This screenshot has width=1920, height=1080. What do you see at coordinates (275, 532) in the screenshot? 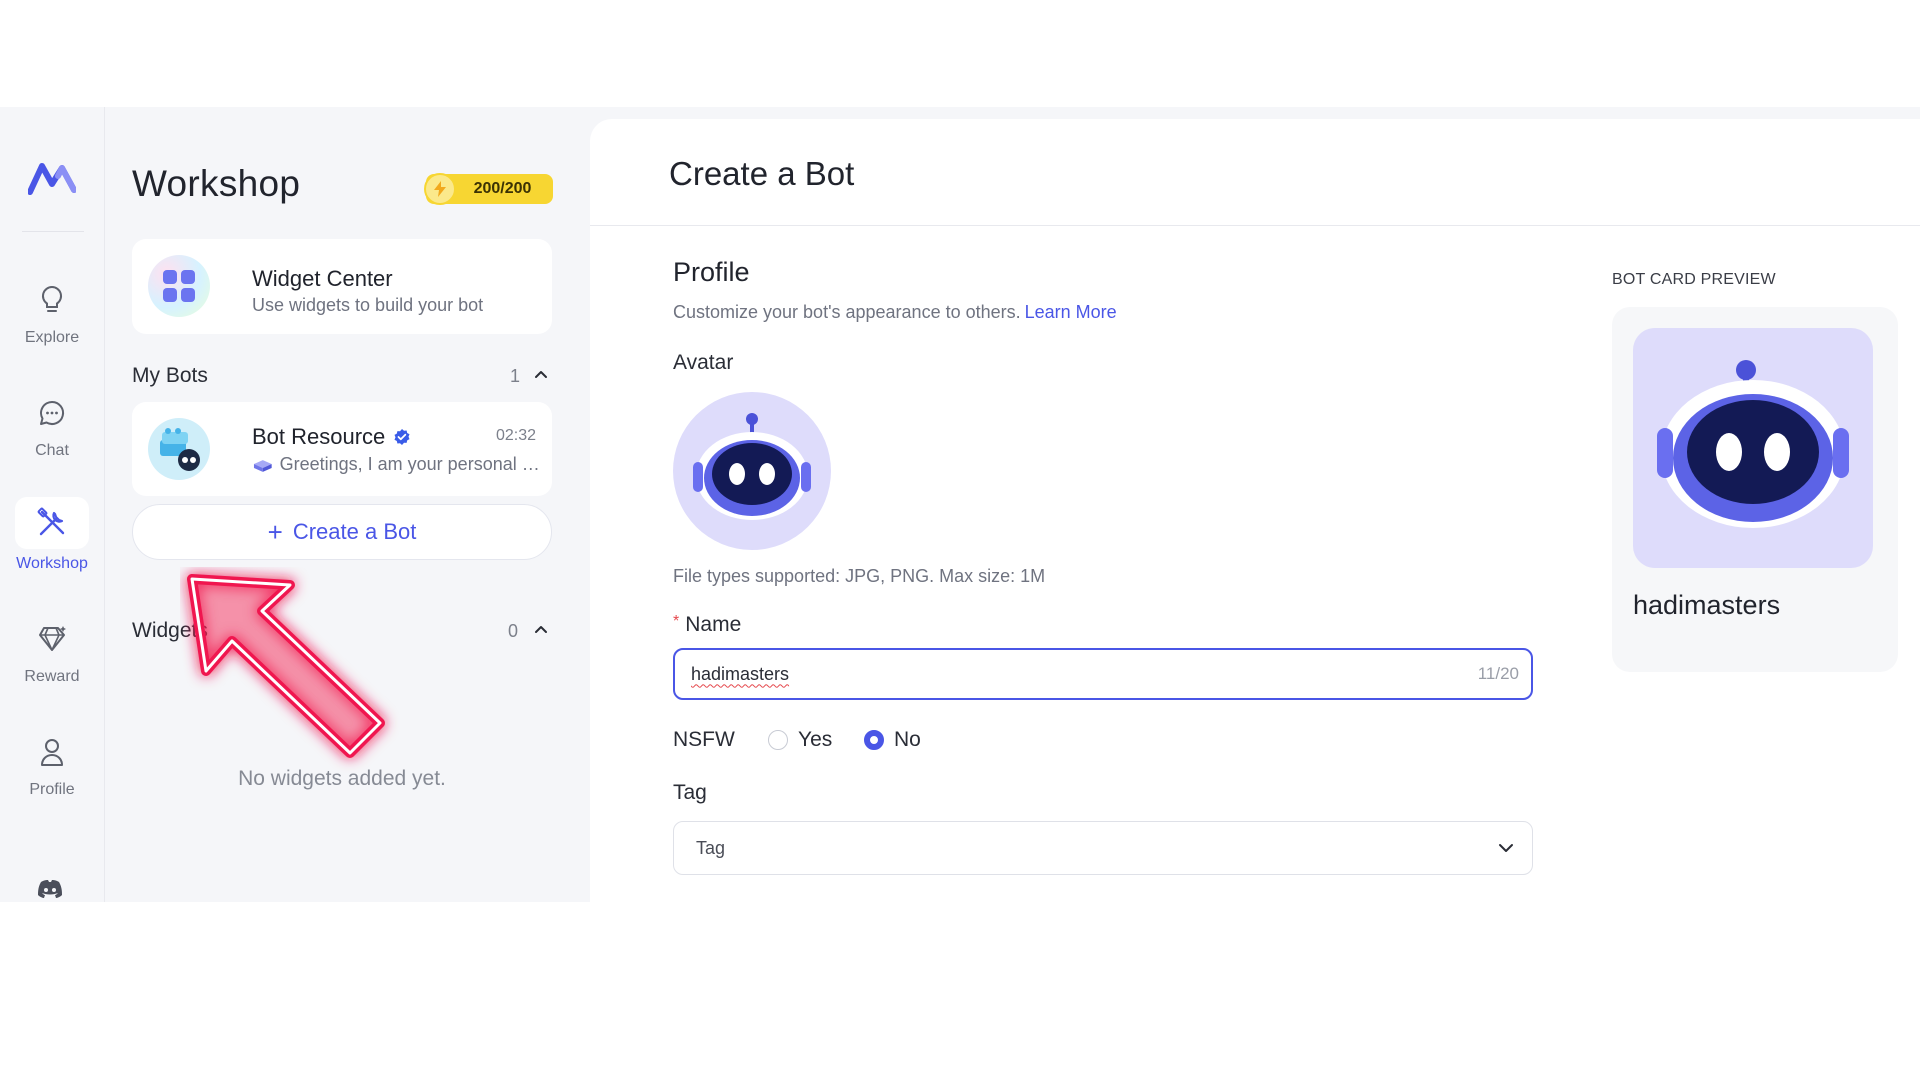
I see `plus-icon: +` at bounding box center [275, 532].